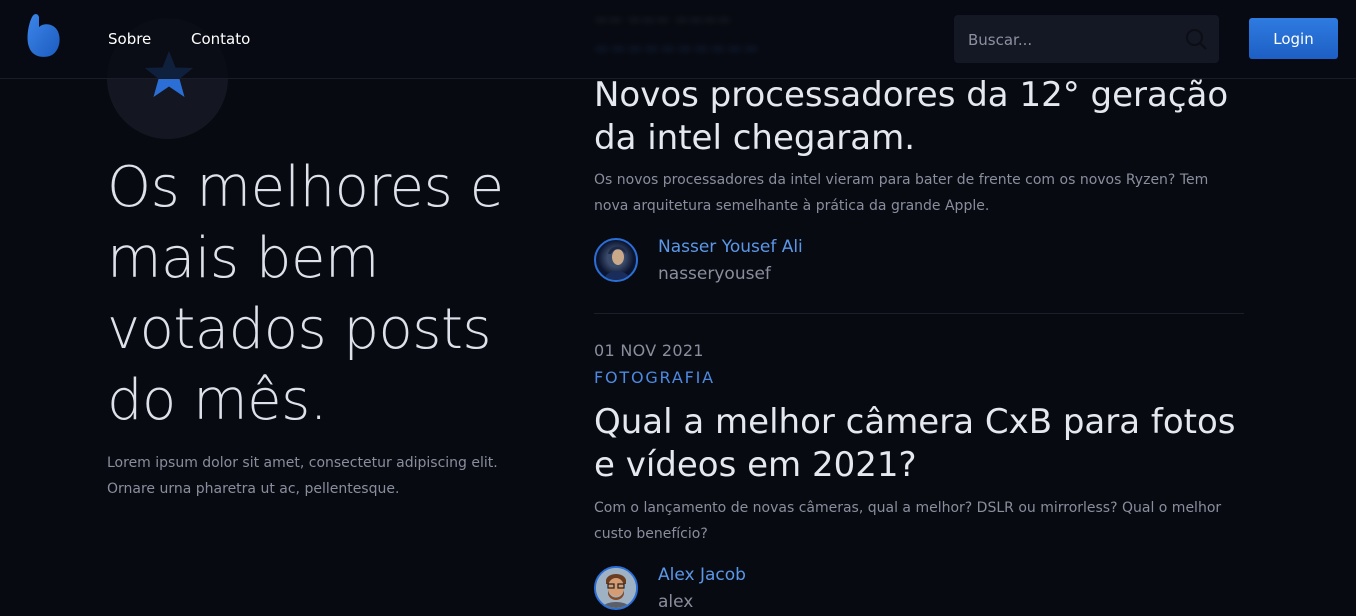  I want to click on search-icon, so click(1196, 39).